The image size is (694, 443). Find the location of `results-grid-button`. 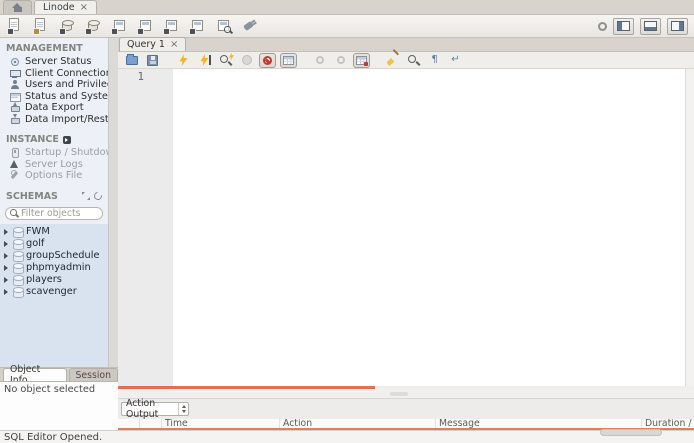

results-grid-button is located at coordinates (288, 60).